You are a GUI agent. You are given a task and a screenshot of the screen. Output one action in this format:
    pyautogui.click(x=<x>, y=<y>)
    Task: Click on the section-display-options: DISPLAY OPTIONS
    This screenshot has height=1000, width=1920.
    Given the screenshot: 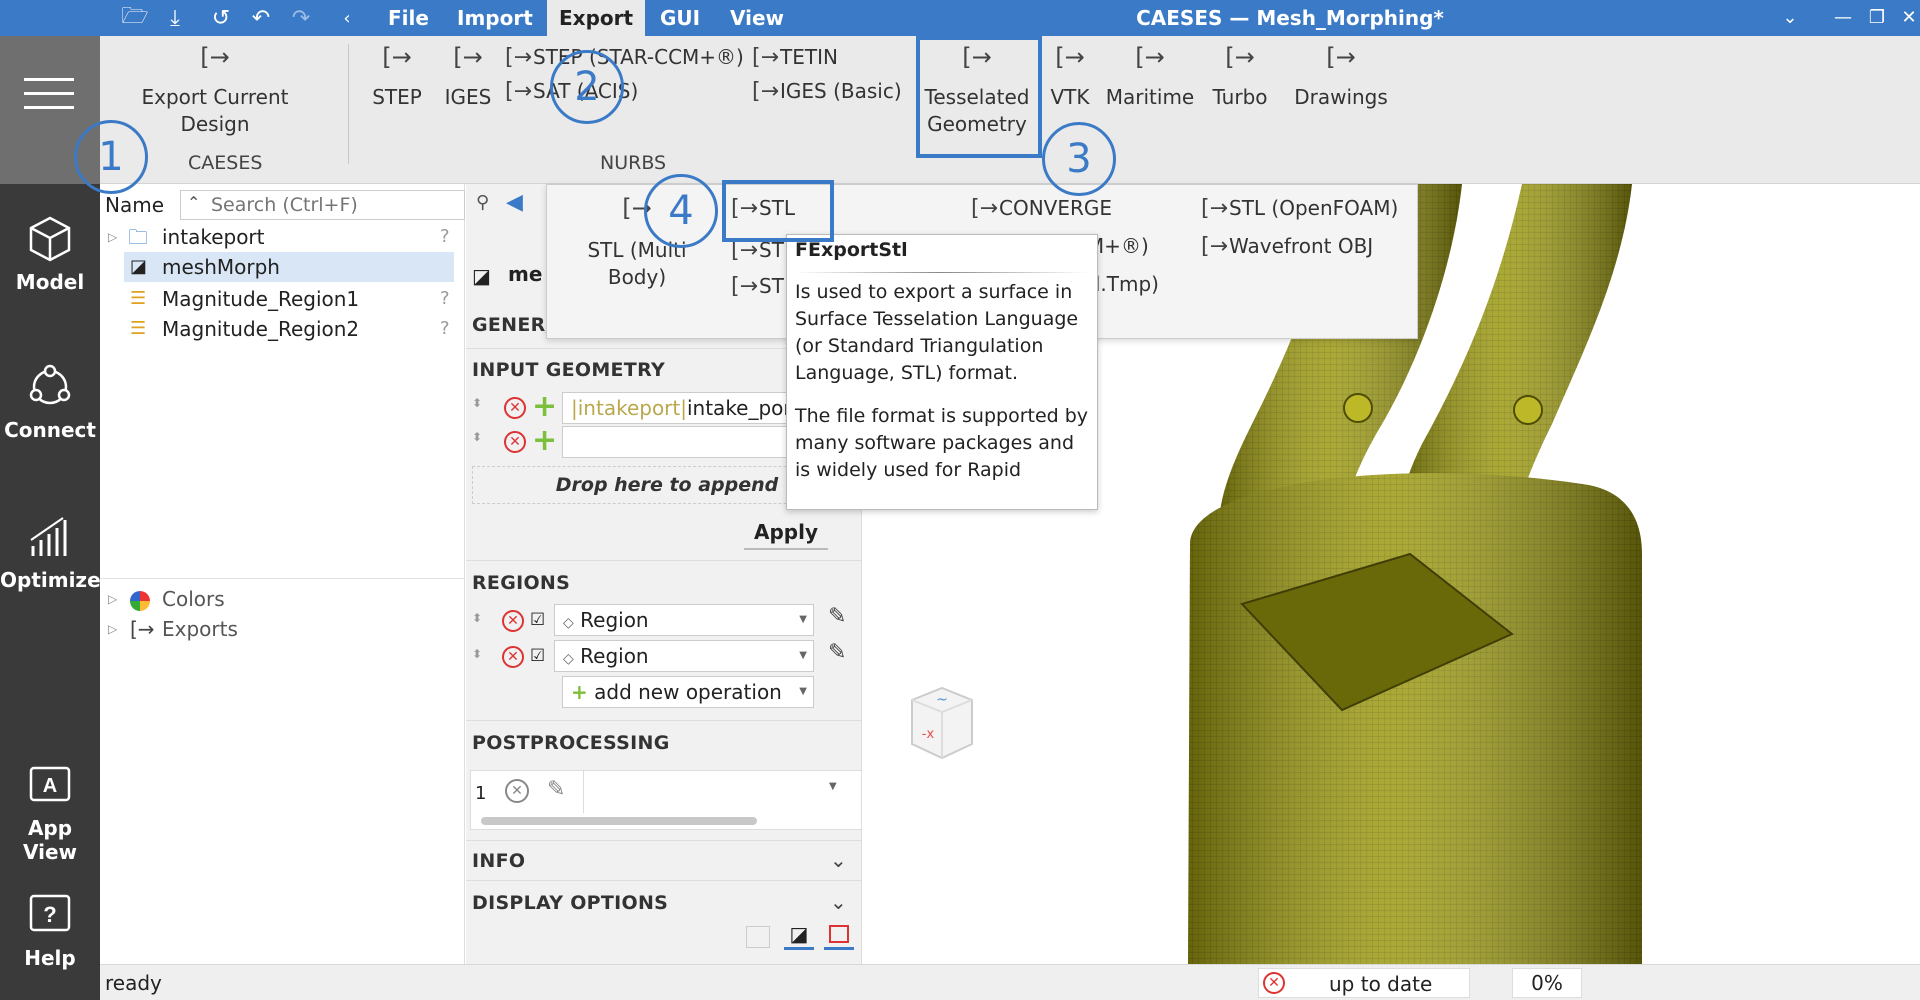 What is the action you would take?
    pyautogui.click(x=570, y=903)
    